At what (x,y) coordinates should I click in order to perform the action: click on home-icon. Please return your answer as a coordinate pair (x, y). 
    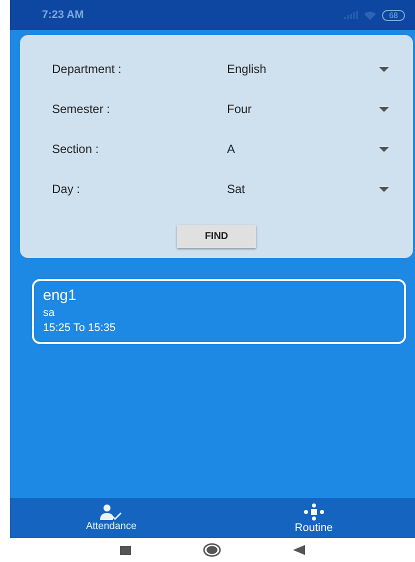
    Looking at the image, I should click on (212, 550).